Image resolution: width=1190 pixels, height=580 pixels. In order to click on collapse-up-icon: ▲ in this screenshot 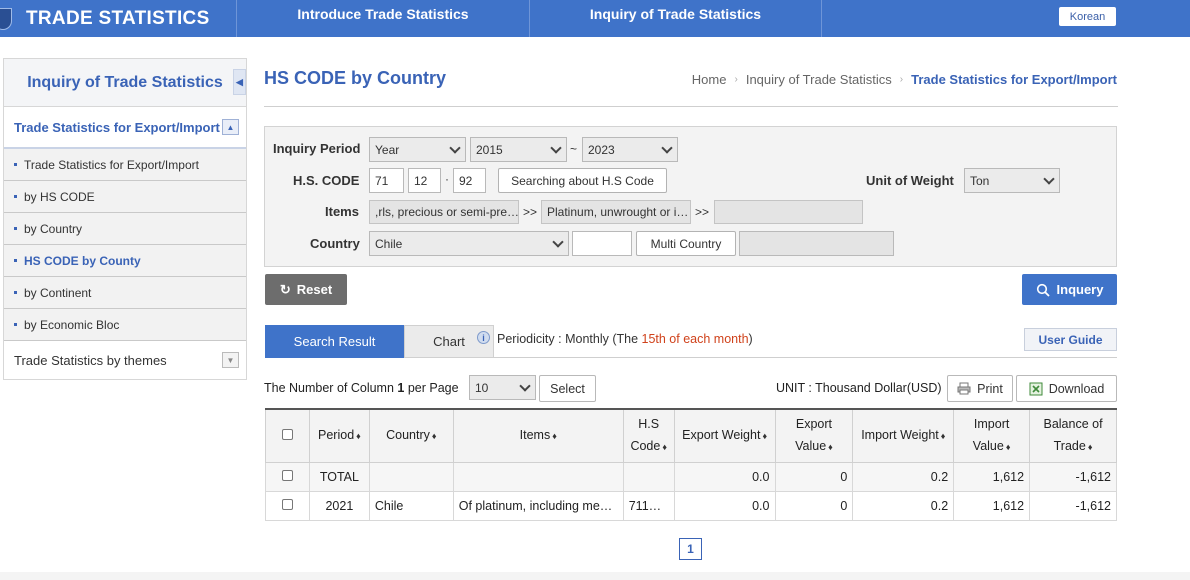, I will do `click(230, 127)`.